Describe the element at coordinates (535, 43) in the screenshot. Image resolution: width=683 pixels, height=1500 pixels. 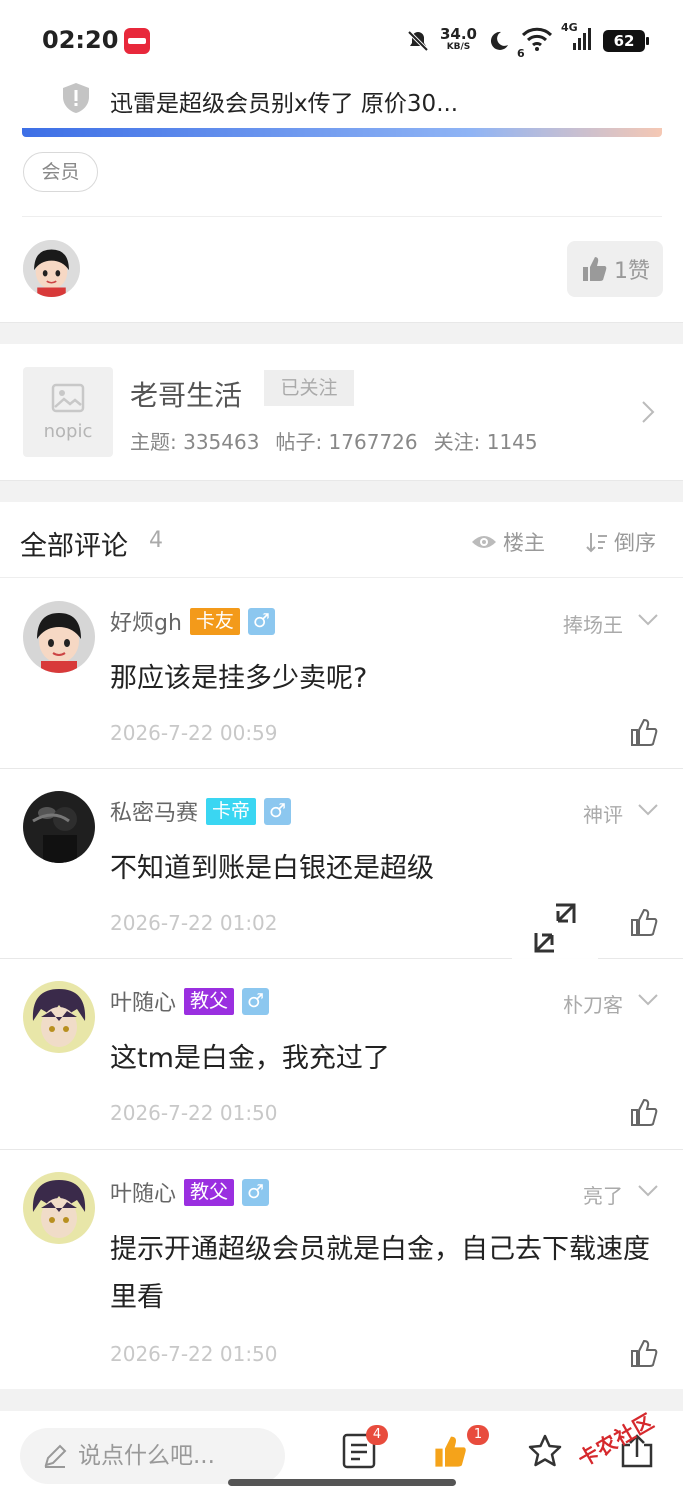
I see `wifi-icon: 6` at that location.